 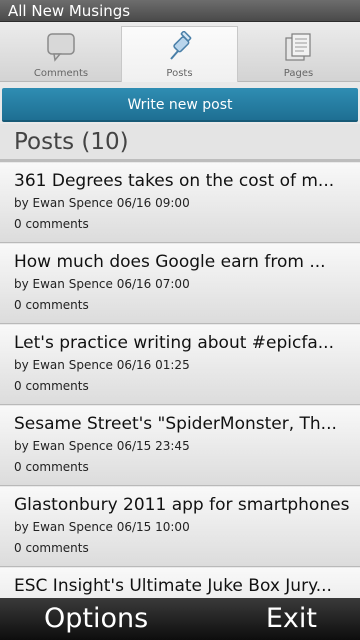 What do you see at coordinates (61, 73) in the screenshot?
I see `tab-comments-label: Comments` at bounding box center [61, 73].